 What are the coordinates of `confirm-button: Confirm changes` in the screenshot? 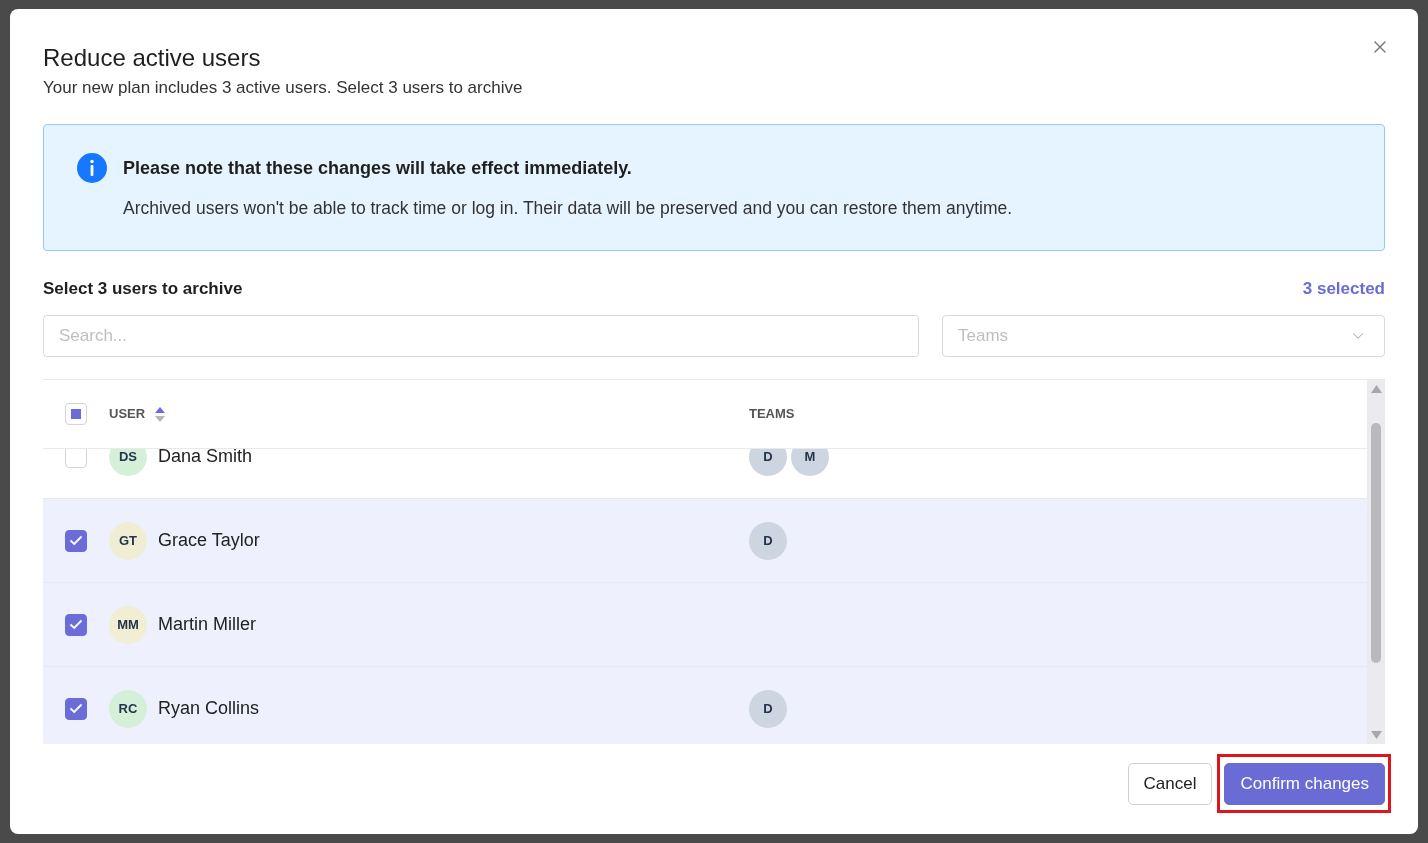 It's located at (1304, 784).